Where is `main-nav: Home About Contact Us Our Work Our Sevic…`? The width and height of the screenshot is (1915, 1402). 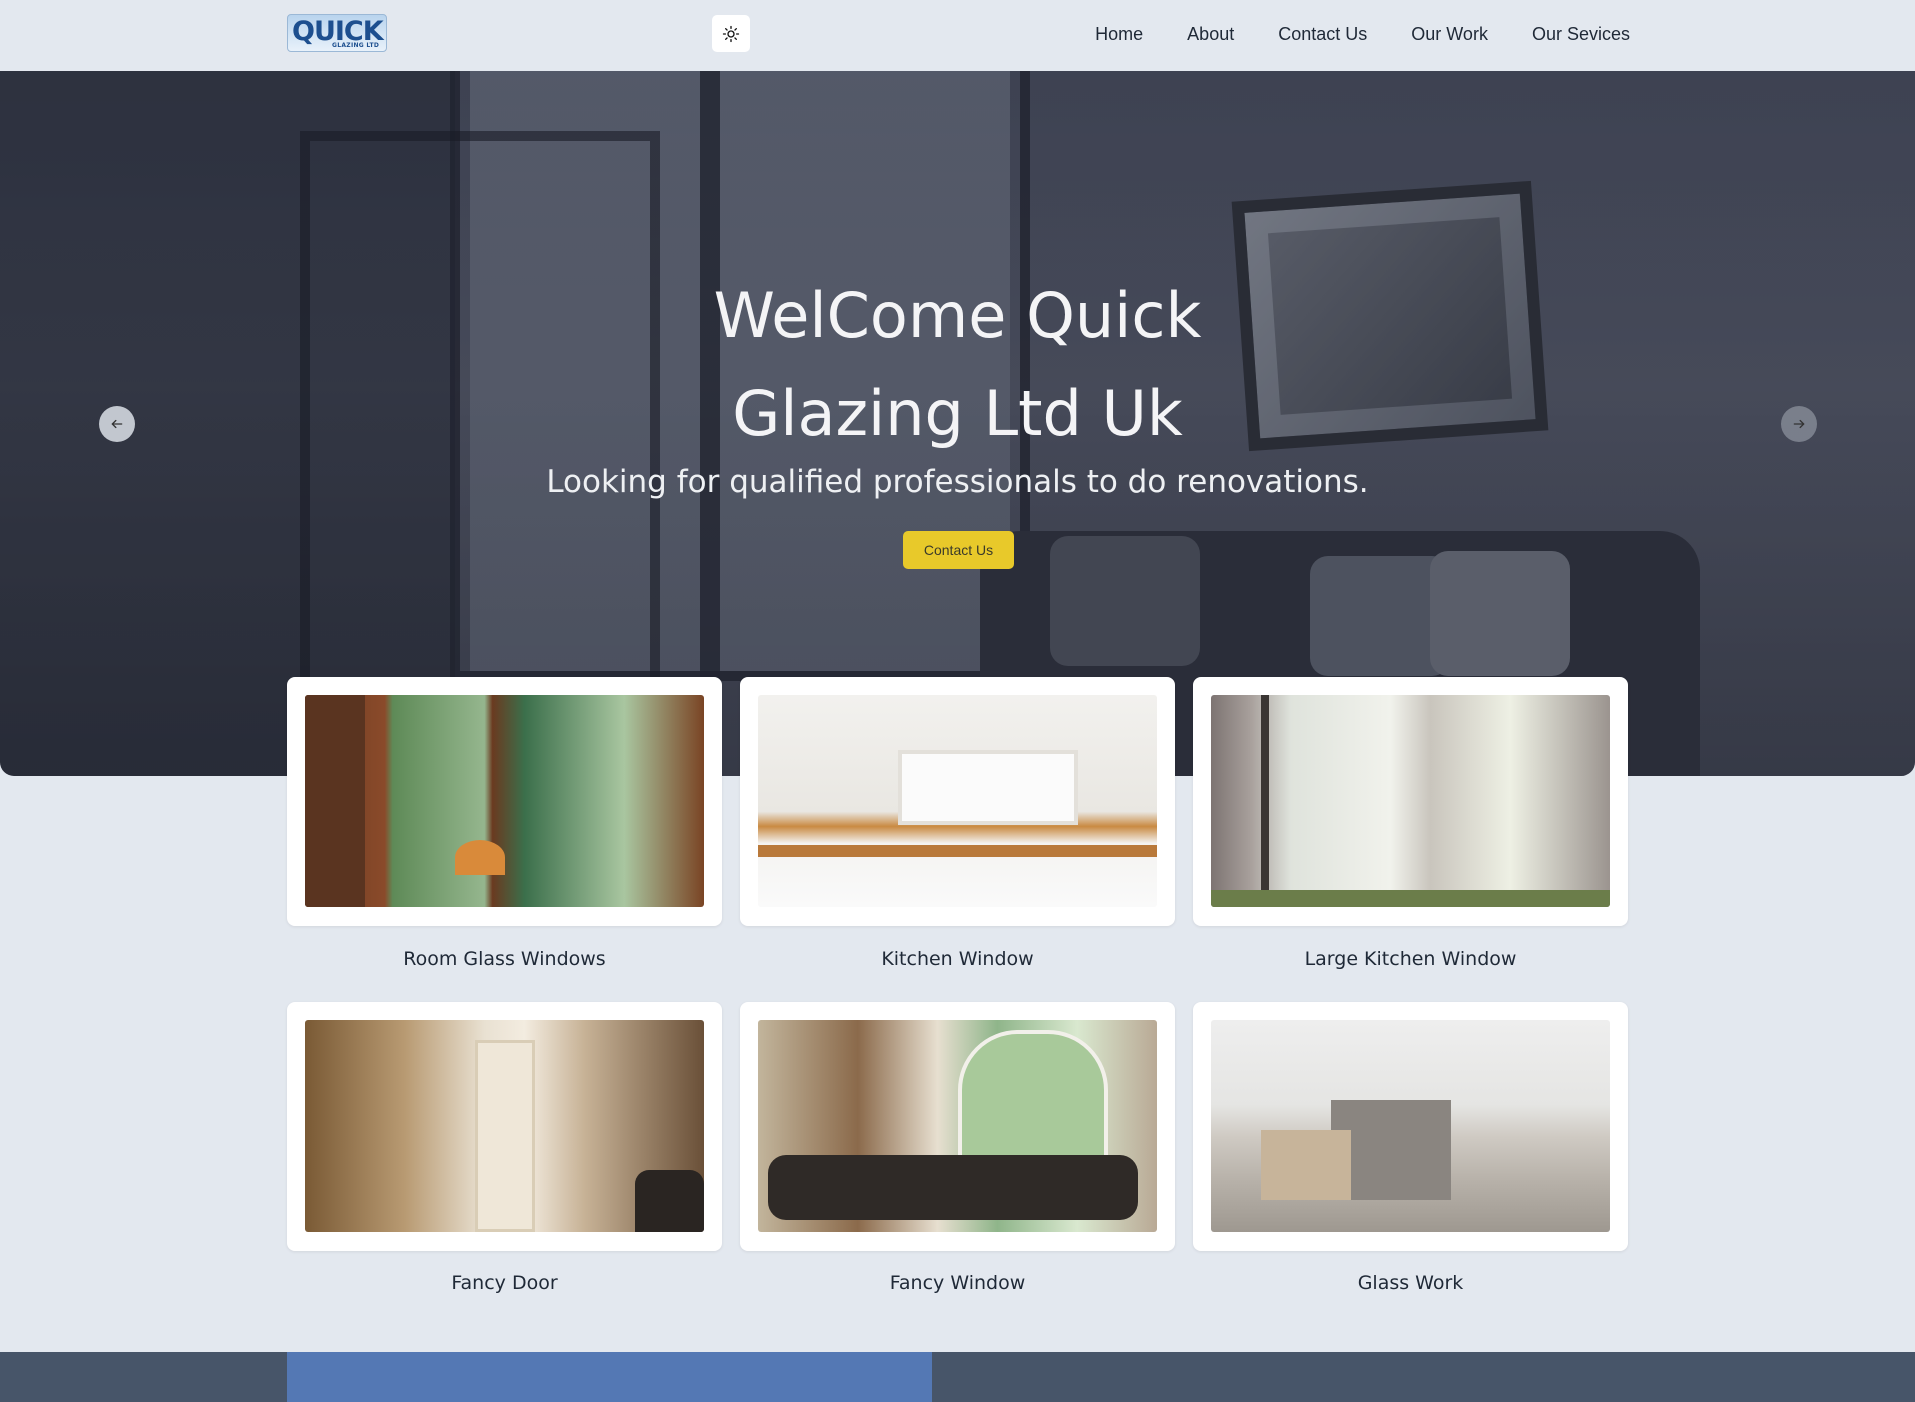 main-nav: Home About Contact Us Our Work Our Sevic… is located at coordinates (1362, 34).